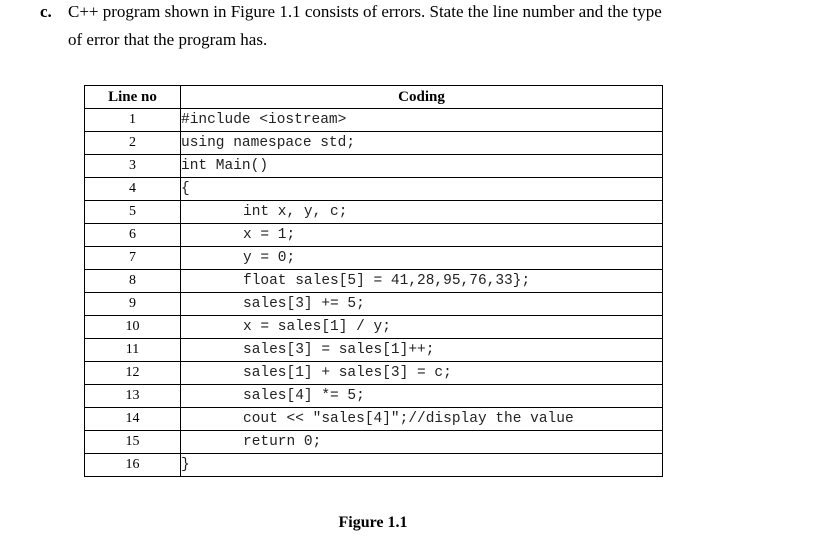  Describe the element at coordinates (421, 281) in the screenshot. I see `code-cell: float sales[5] = 41,28,95,76,33};` at that location.